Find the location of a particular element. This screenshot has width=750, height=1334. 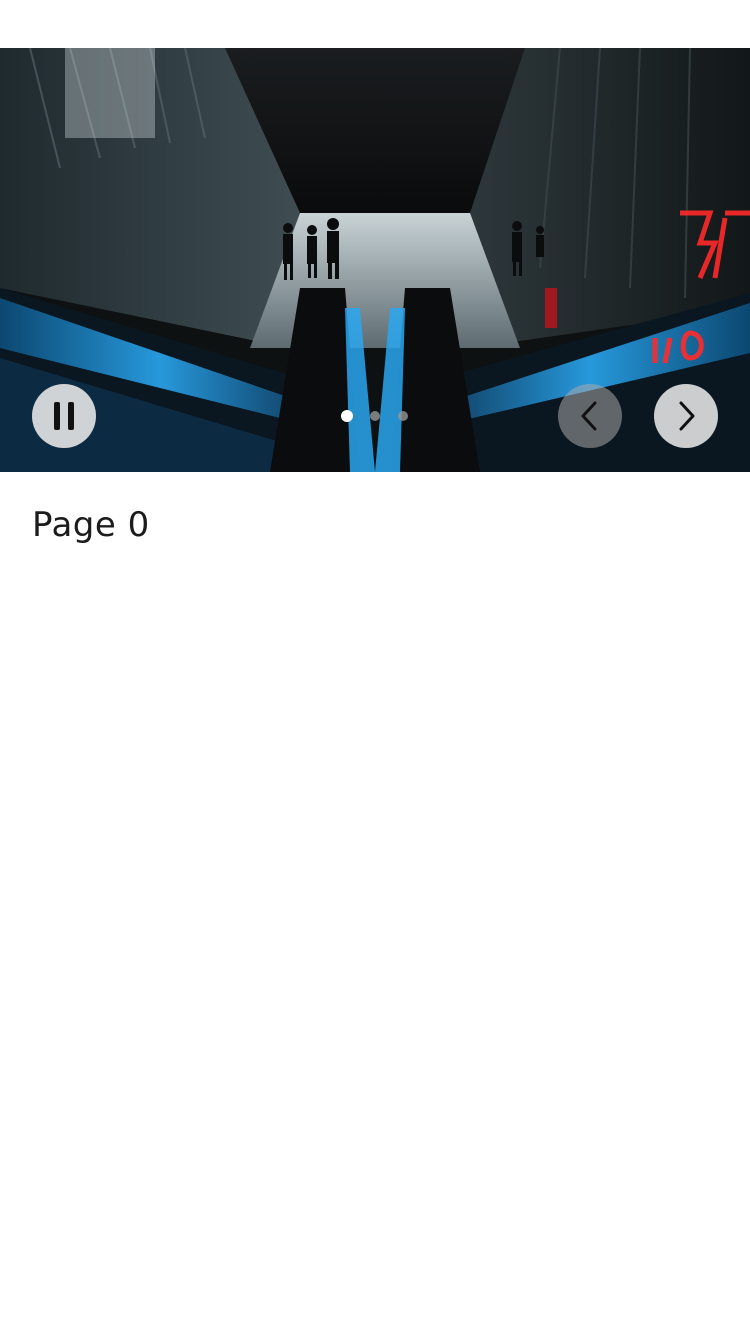

next-slide-button is located at coordinates (686, 416).